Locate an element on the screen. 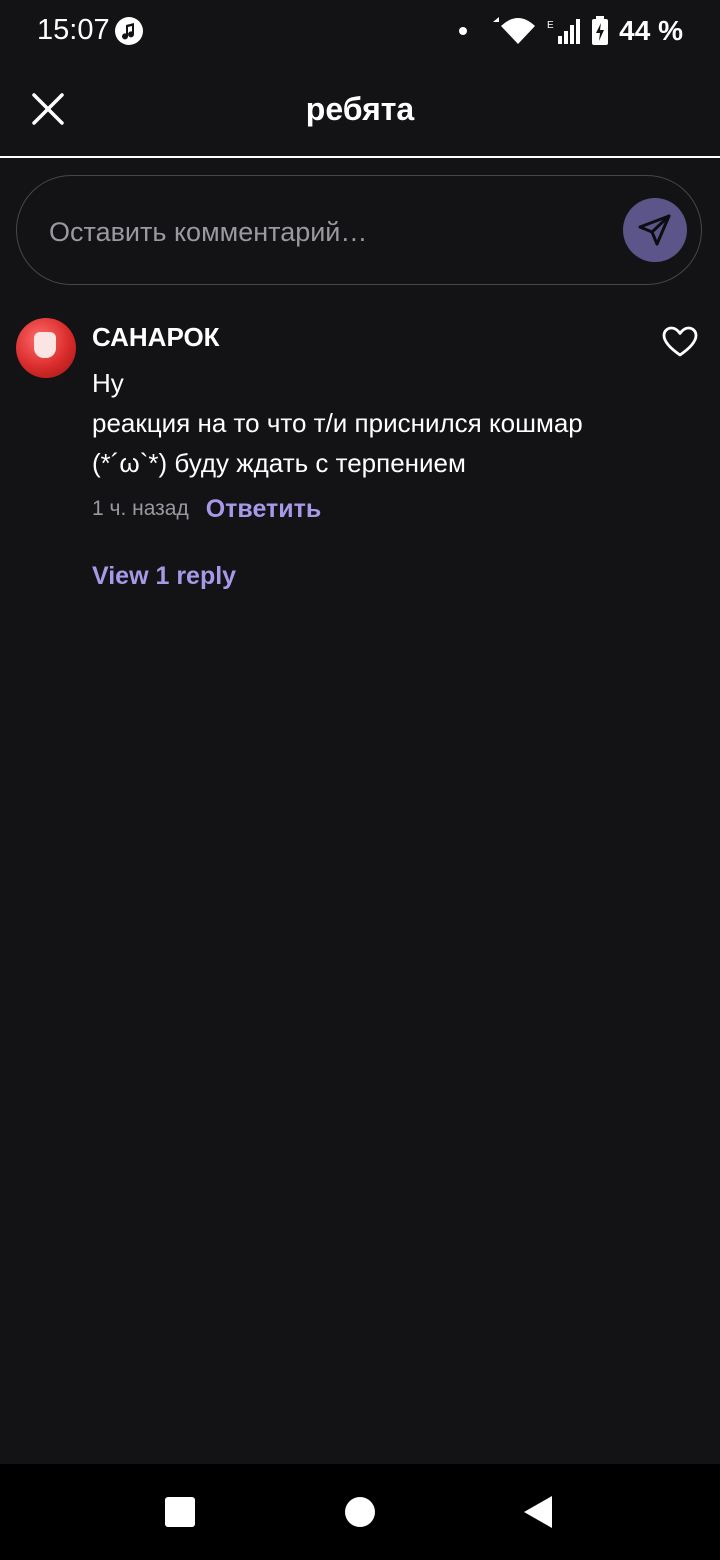 Image resolution: width=720 pixels, height=1560 pixels. top-bar: ребята is located at coordinates (360, 110).